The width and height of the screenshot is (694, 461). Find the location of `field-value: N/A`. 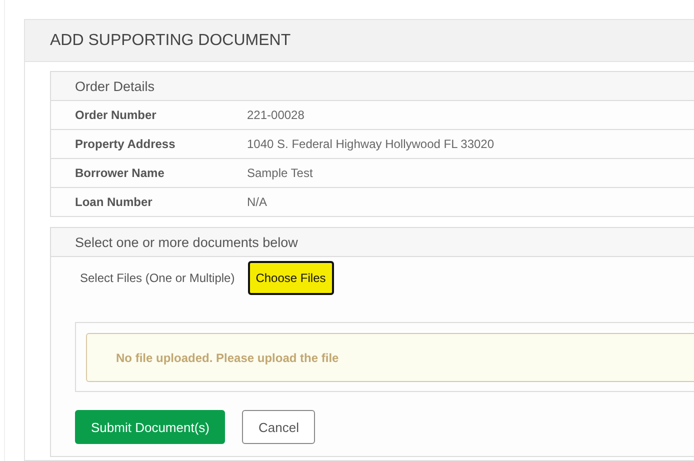

field-value: N/A is located at coordinates (257, 202).